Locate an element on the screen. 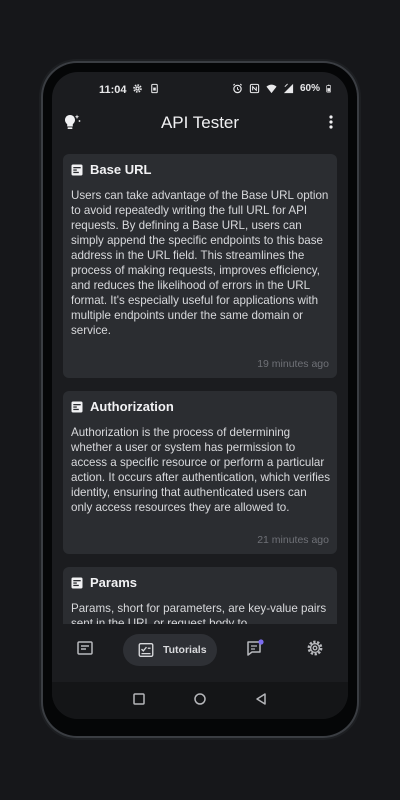 The image size is (400, 800). chat-icon is located at coordinates (255, 648).